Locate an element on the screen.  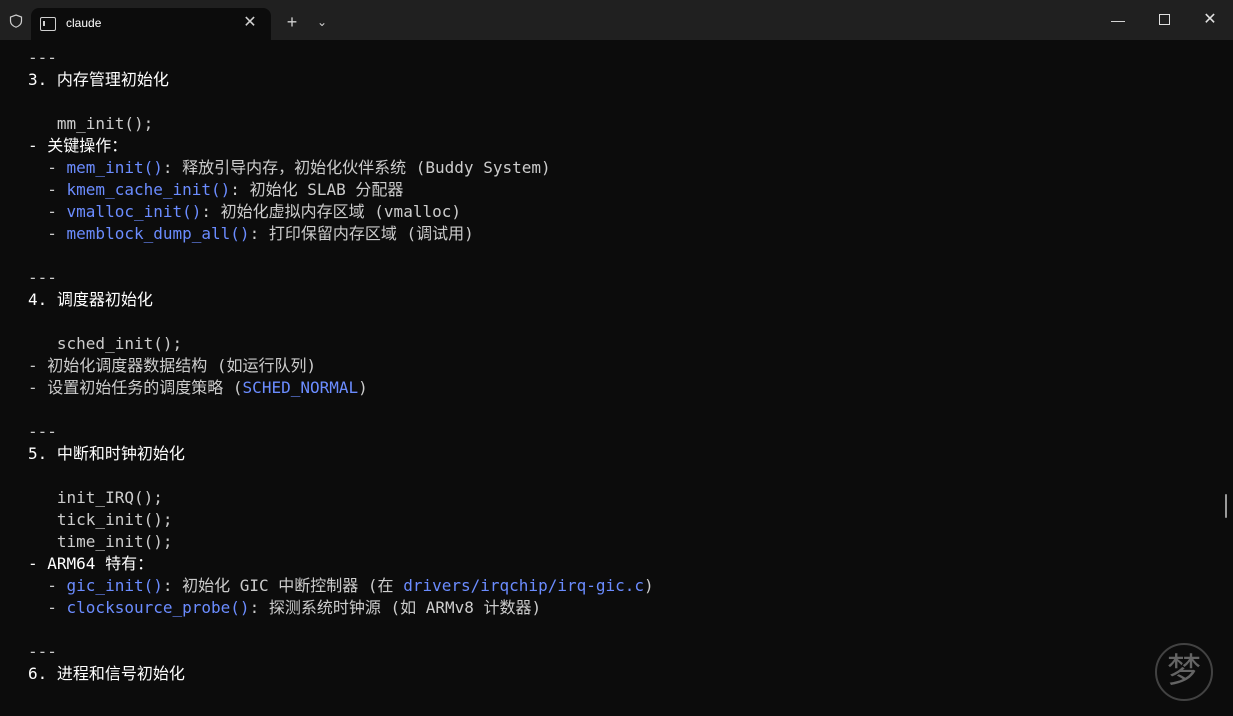
terminal-line: mm_init(); is located at coordinates (90, 124).